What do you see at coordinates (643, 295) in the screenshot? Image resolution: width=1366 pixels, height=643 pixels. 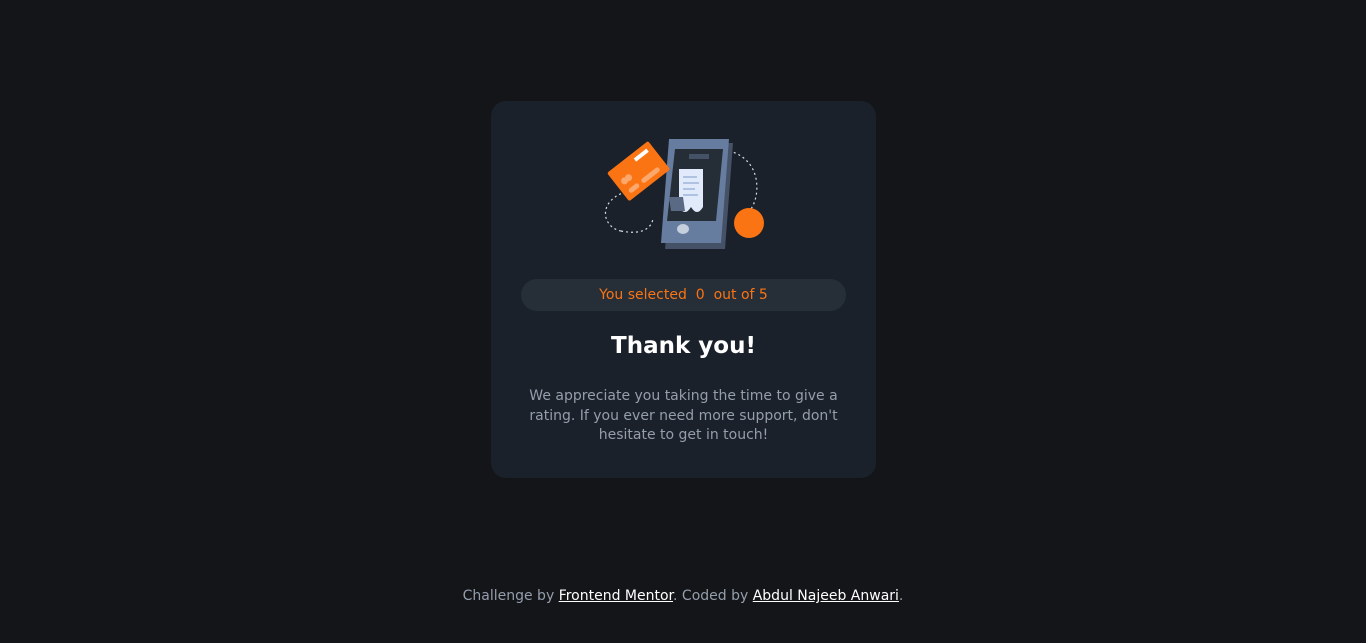 I see `rating-result-prefix: You selected` at bounding box center [643, 295].